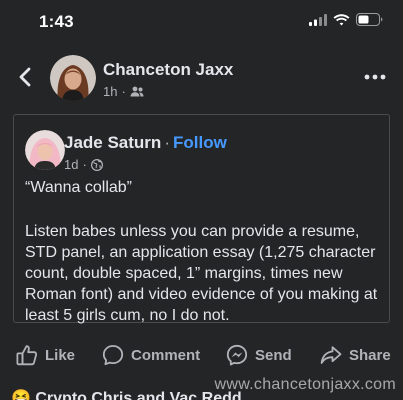 This screenshot has width=403, height=400. I want to click on author-name: Chanceton Jaxx, so click(168, 70).